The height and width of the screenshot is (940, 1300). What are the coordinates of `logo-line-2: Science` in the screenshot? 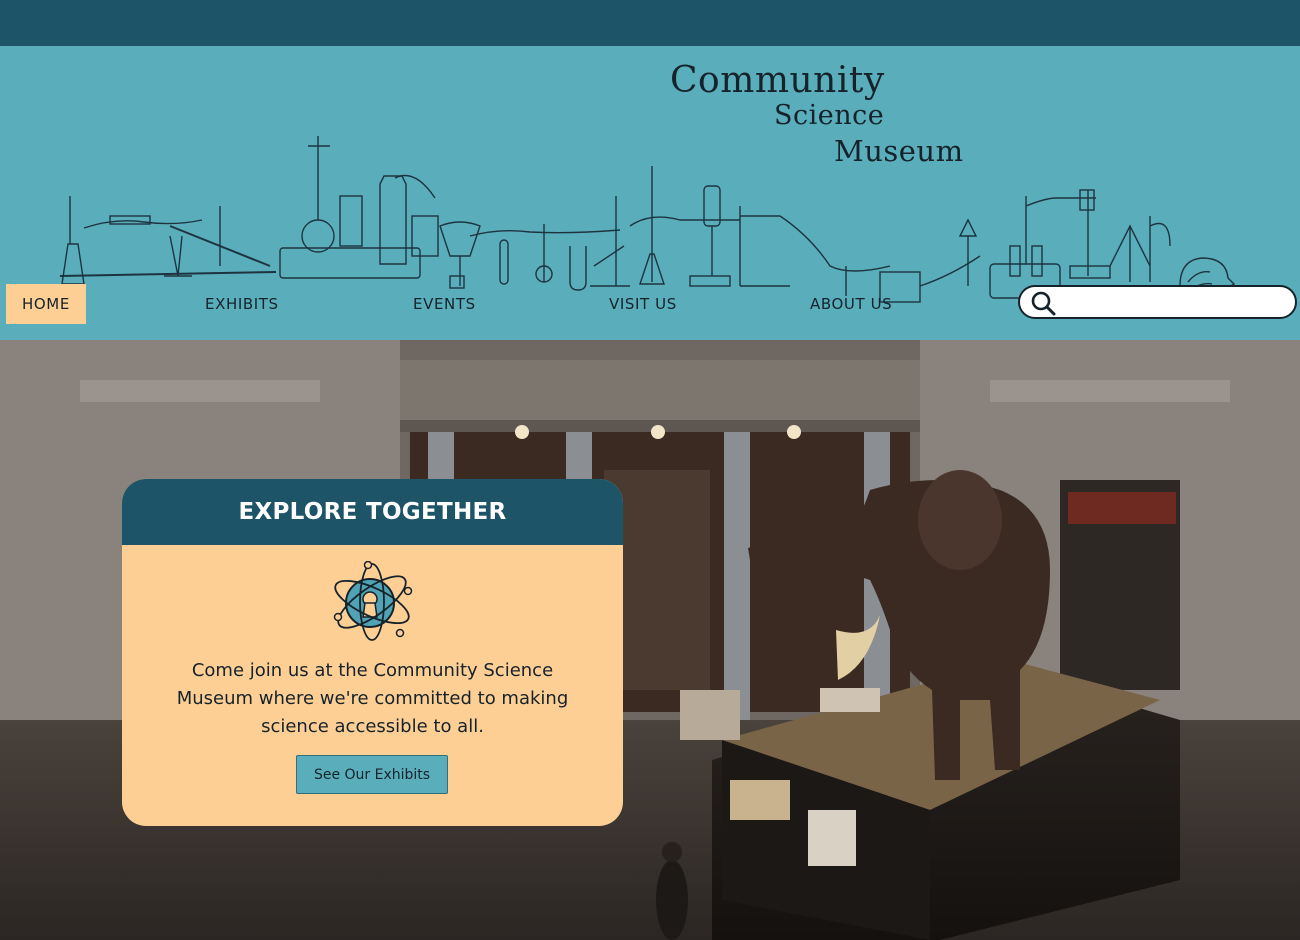 It's located at (829, 115).